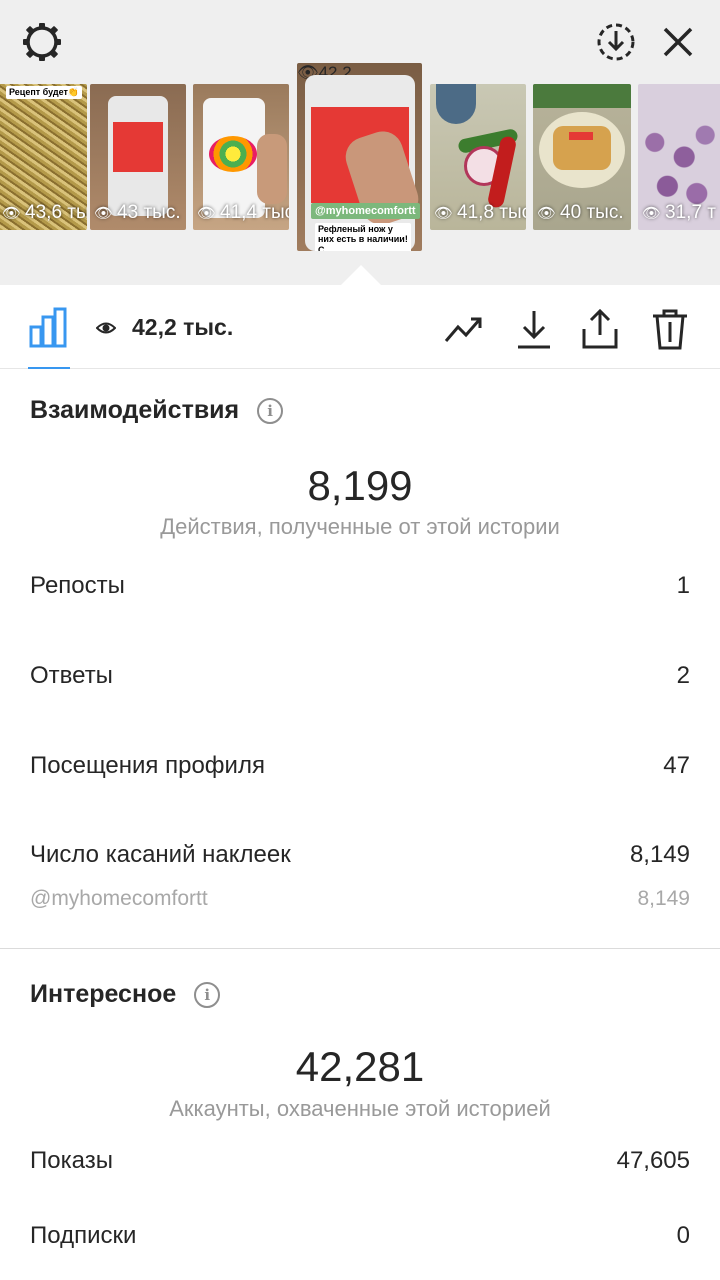 This screenshot has height=1280, width=720. I want to click on stat-label: Репосты, so click(77, 585).